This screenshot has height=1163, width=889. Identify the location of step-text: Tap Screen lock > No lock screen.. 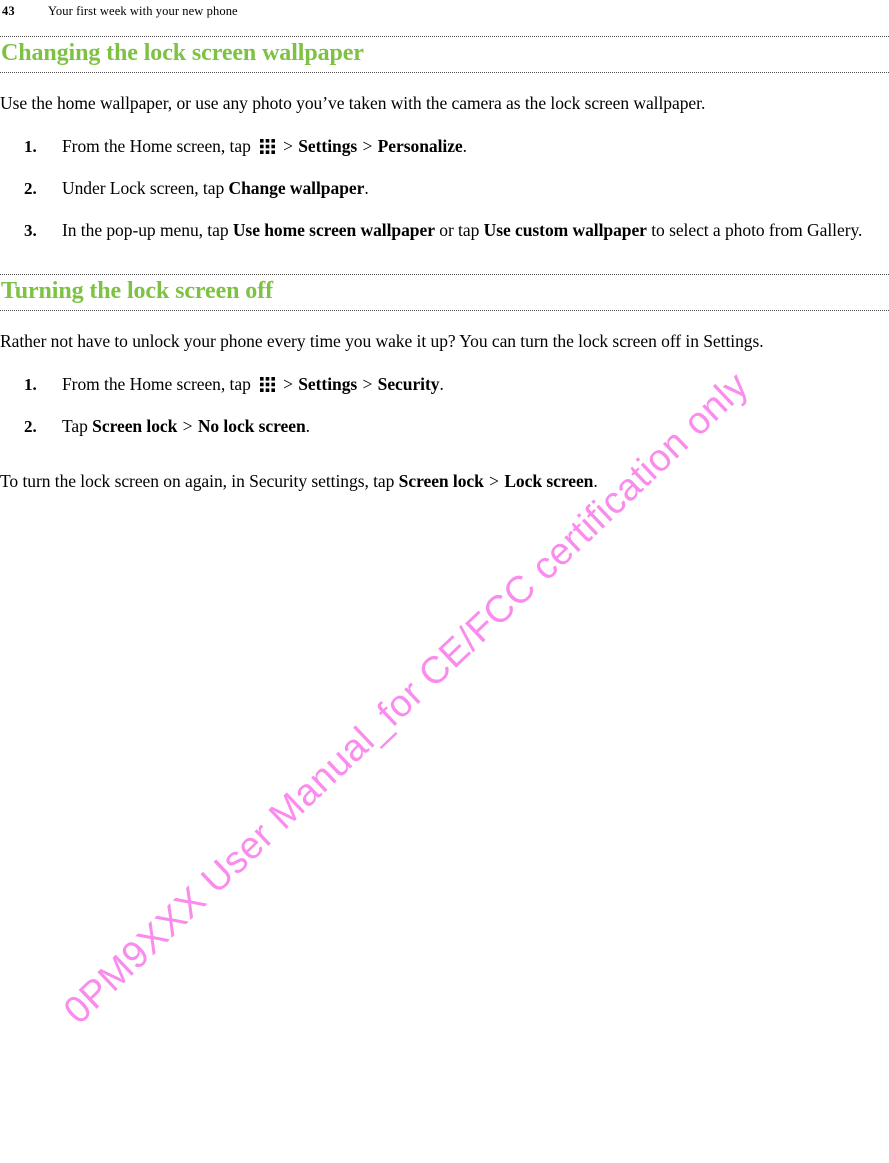
(186, 426).